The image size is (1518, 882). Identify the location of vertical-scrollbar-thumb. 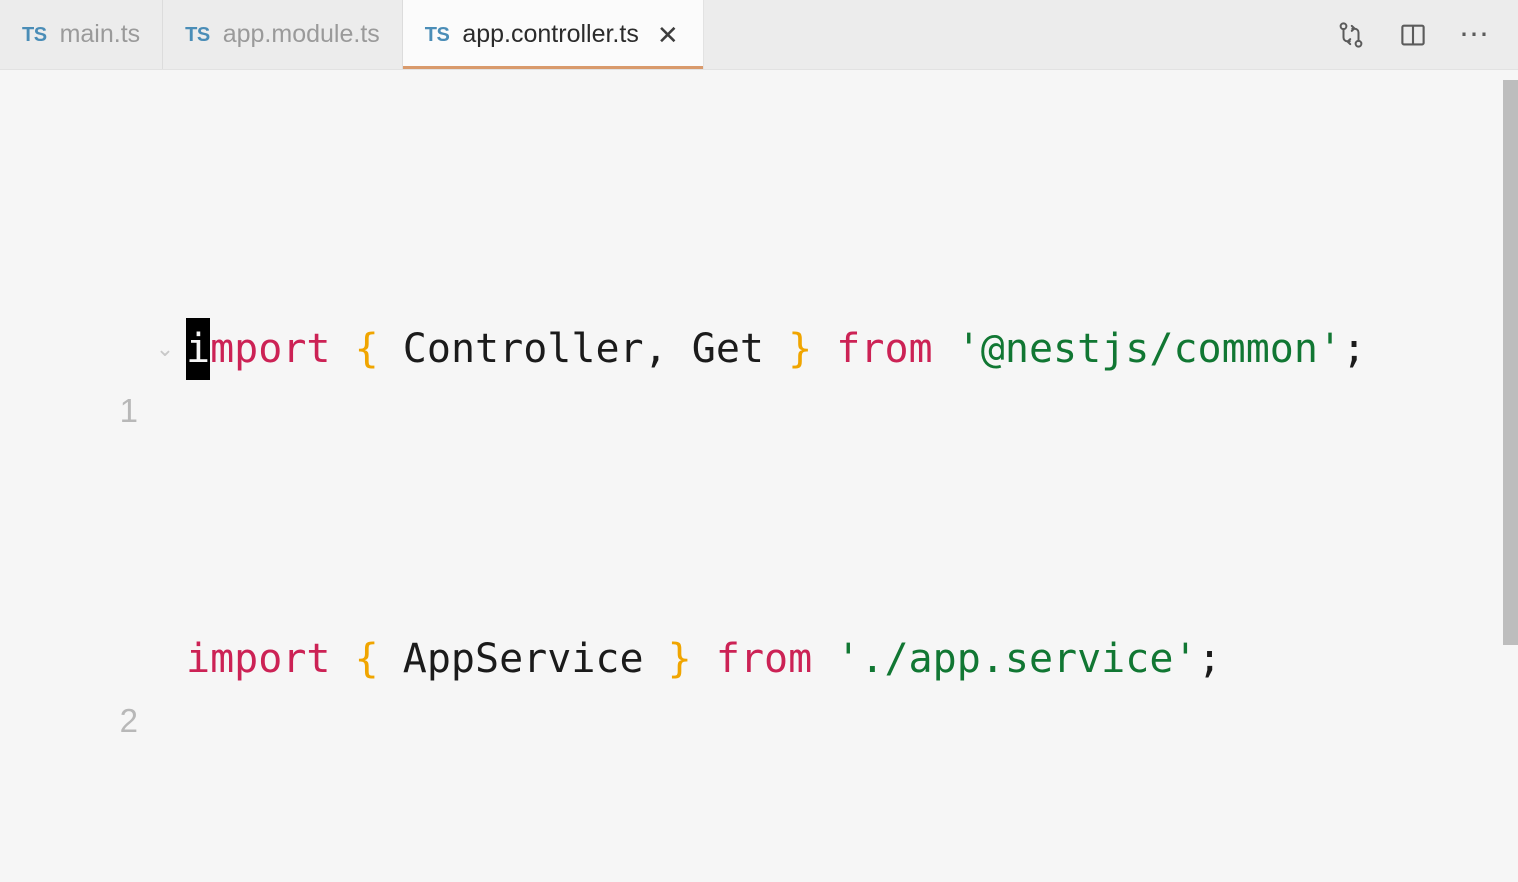
(1510, 362).